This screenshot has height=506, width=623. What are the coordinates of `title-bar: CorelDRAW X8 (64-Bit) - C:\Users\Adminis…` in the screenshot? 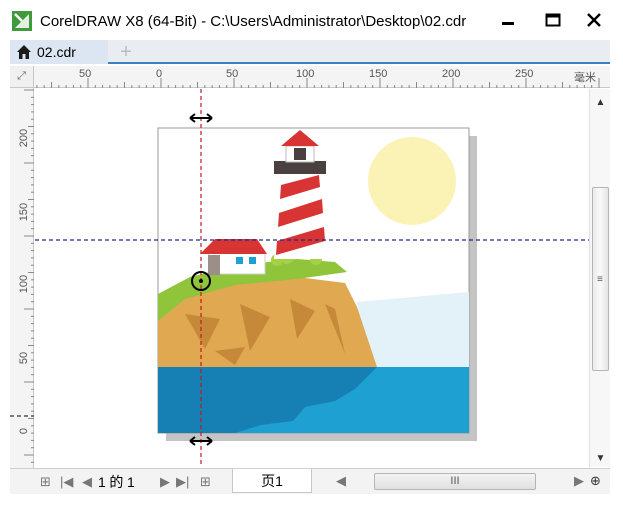 It's located at (311, 20).